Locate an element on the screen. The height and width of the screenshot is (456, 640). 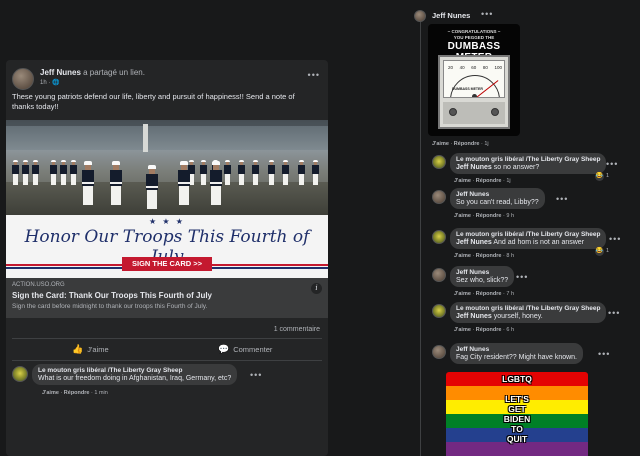
meter-knob is located at coordinates (453, 112).